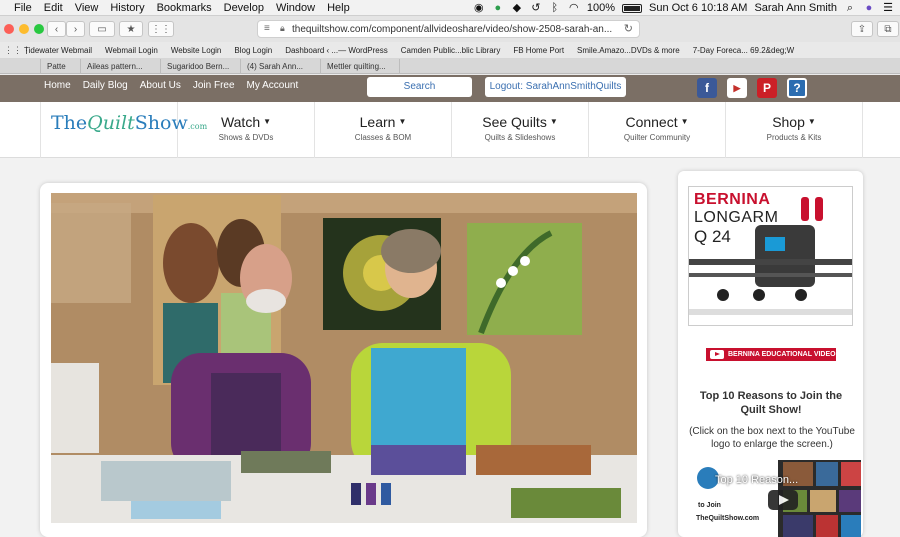  What do you see at coordinates (56, 29) in the screenshot?
I see `back-button: ‹` at bounding box center [56, 29].